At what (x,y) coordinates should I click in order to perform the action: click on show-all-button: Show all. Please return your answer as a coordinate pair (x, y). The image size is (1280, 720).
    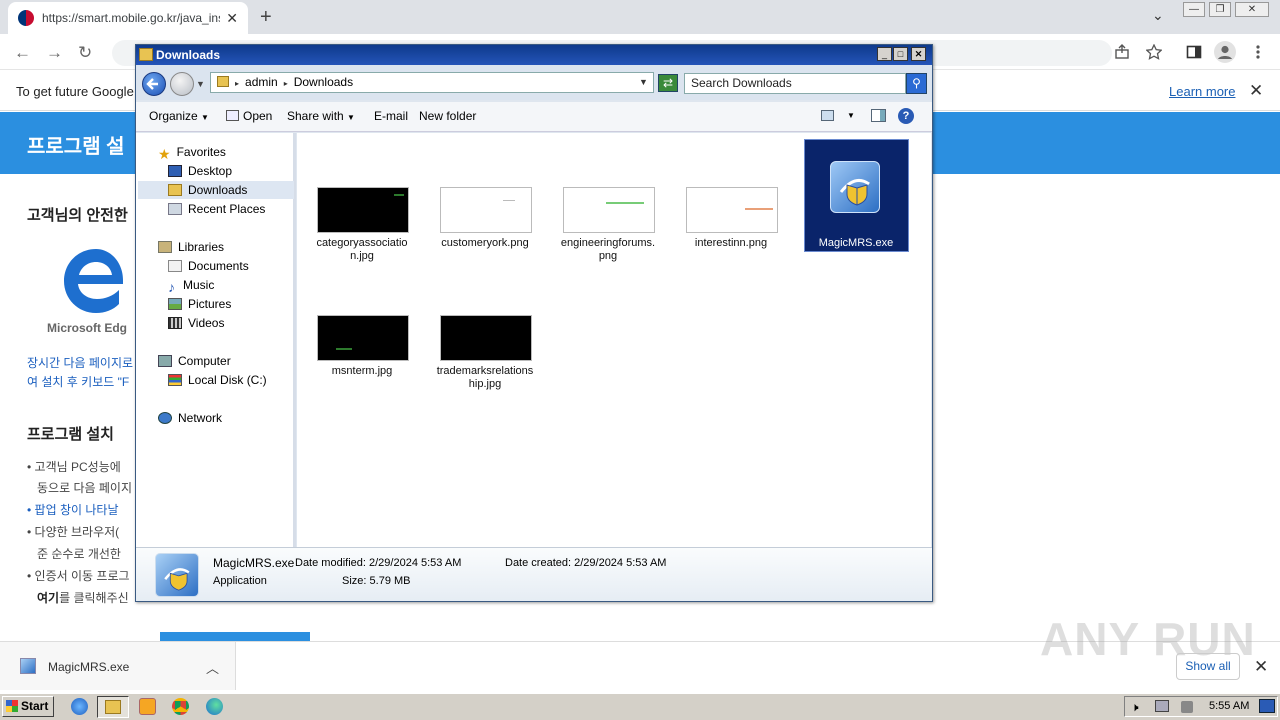
    Looking at the image, I should click on (1208, 666).